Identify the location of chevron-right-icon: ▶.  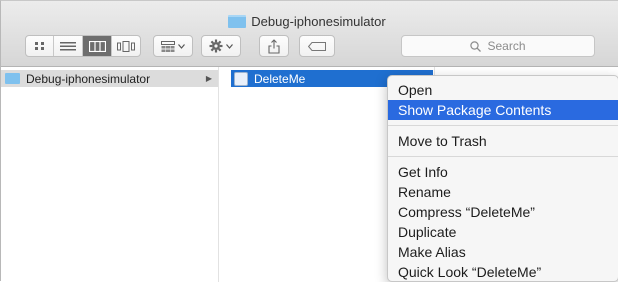
(208, 78).